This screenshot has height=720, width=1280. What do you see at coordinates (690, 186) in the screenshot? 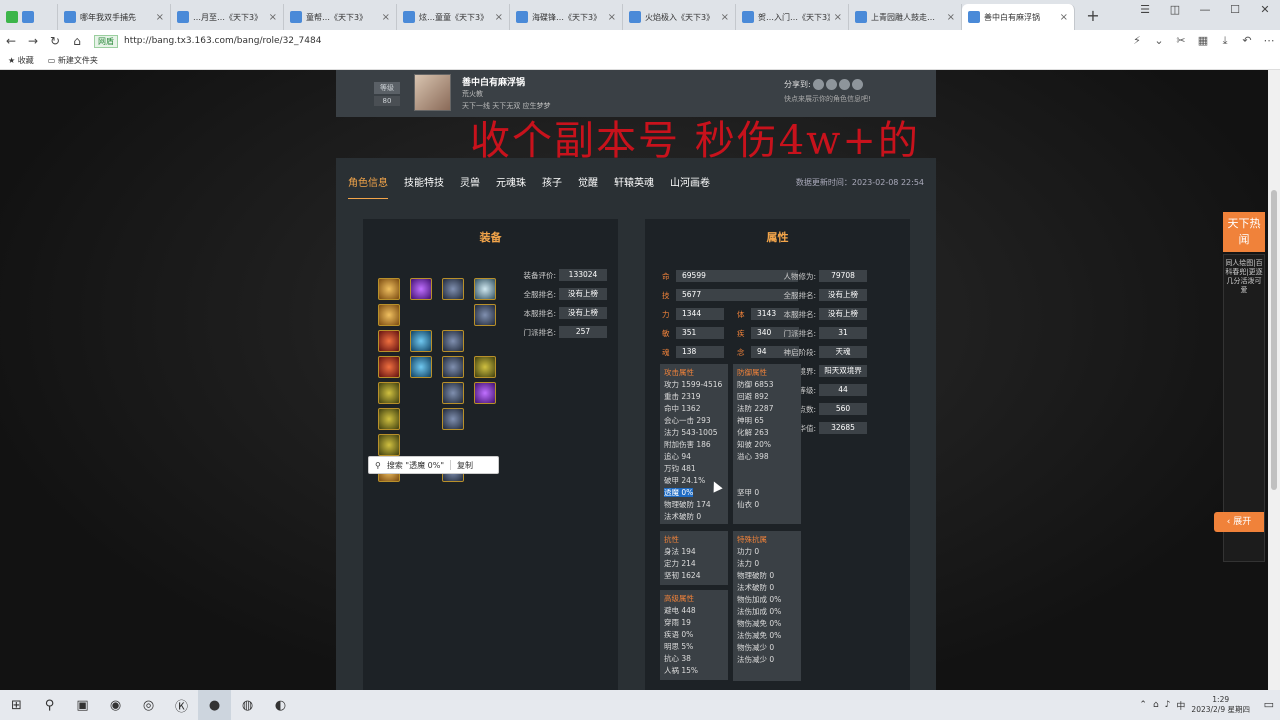
I see `tab-scroll: 山河画卷` at bounding box center [690, 186].